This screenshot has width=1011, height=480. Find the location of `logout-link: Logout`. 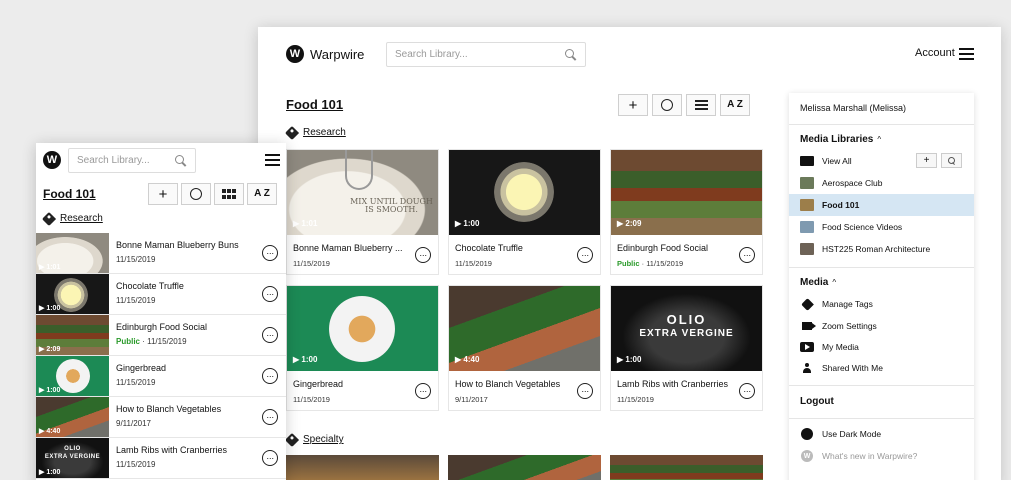

logout-link: Logout is located at coordinates (817, 401).